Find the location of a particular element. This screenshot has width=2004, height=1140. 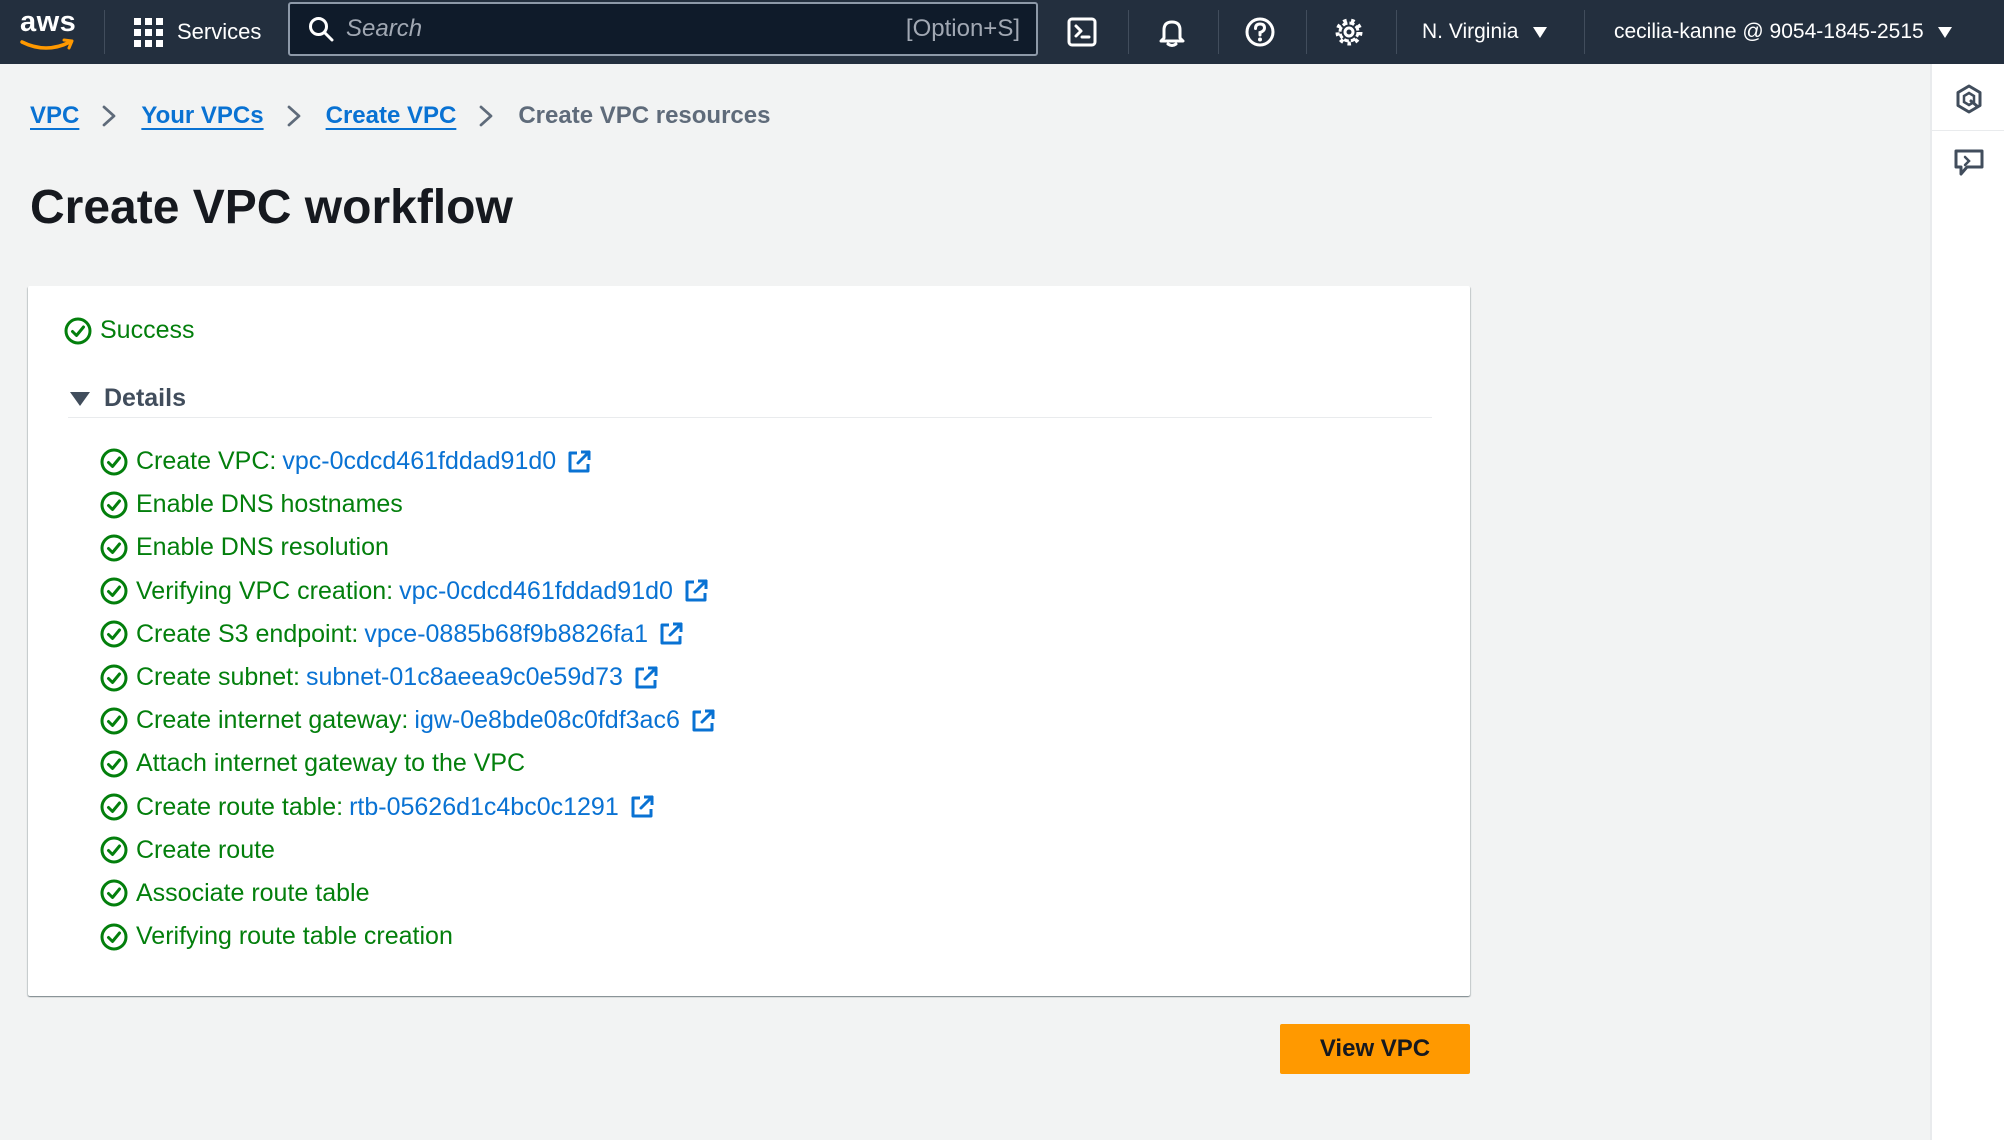

services-label: Services is located at coordinates (219, 31).